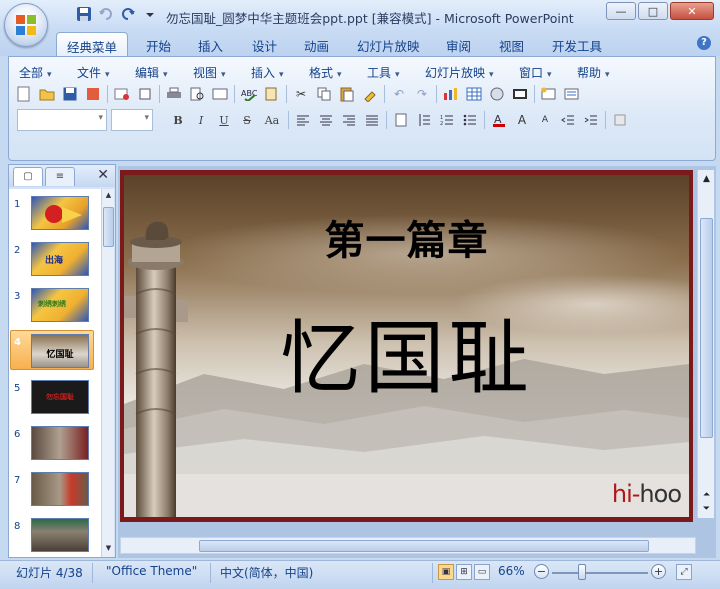  What do you see at coordinates (55, 399) in the screenshot?
I see `slide-thumb-5: 5 勿忘国耻` at bounding box center [55, 399].